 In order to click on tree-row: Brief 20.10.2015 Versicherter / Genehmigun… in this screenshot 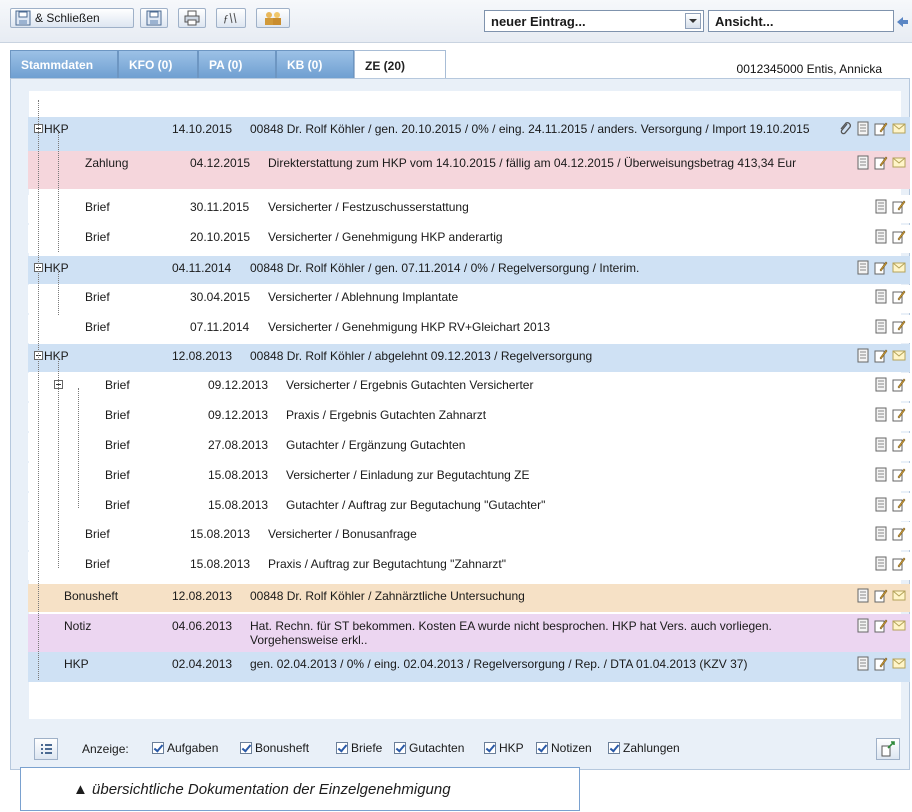, I will do `click(469, 239)`.